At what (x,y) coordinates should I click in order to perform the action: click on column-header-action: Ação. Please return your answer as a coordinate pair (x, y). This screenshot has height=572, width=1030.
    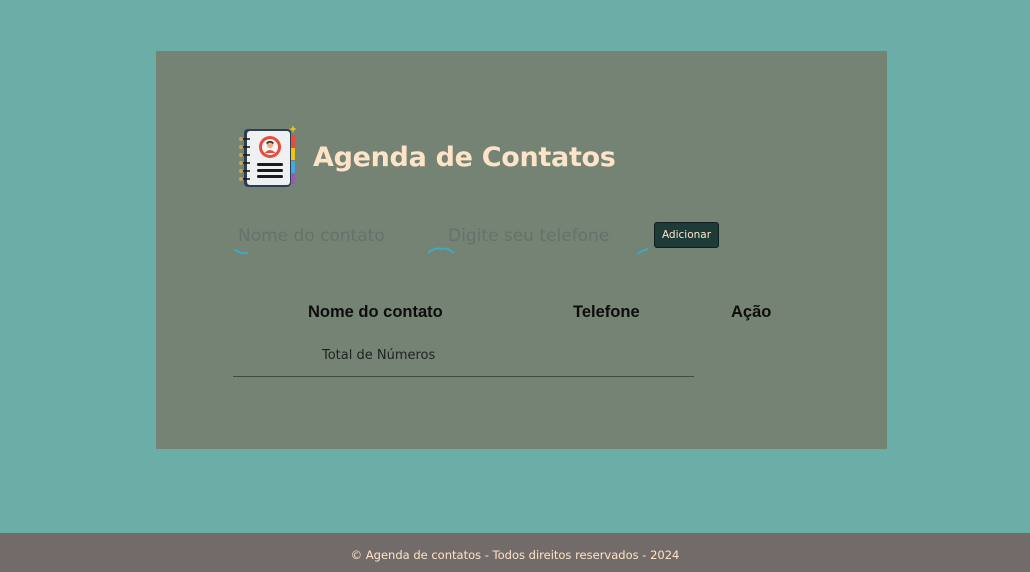
    Looking at the image, I should click on (751, 312).